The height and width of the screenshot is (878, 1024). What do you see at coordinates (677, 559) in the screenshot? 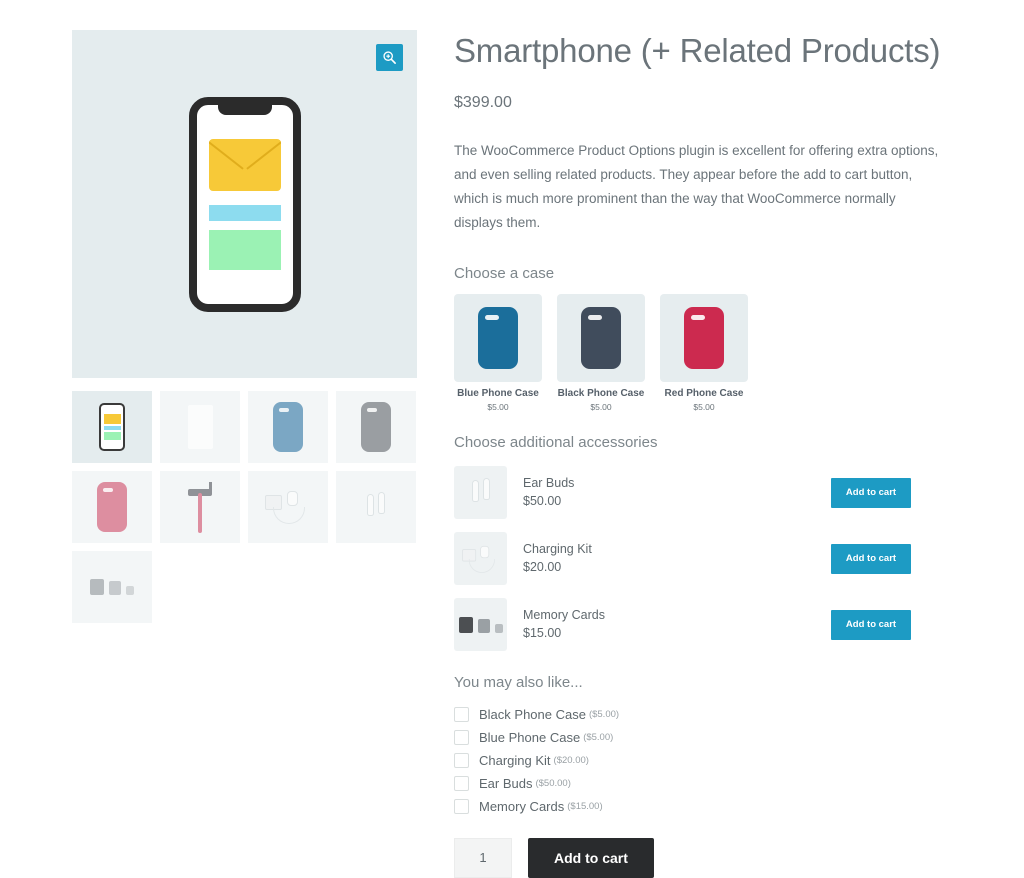
I see `accessory-info: Charging Kit $20.00` at bounding box center [677, 559].